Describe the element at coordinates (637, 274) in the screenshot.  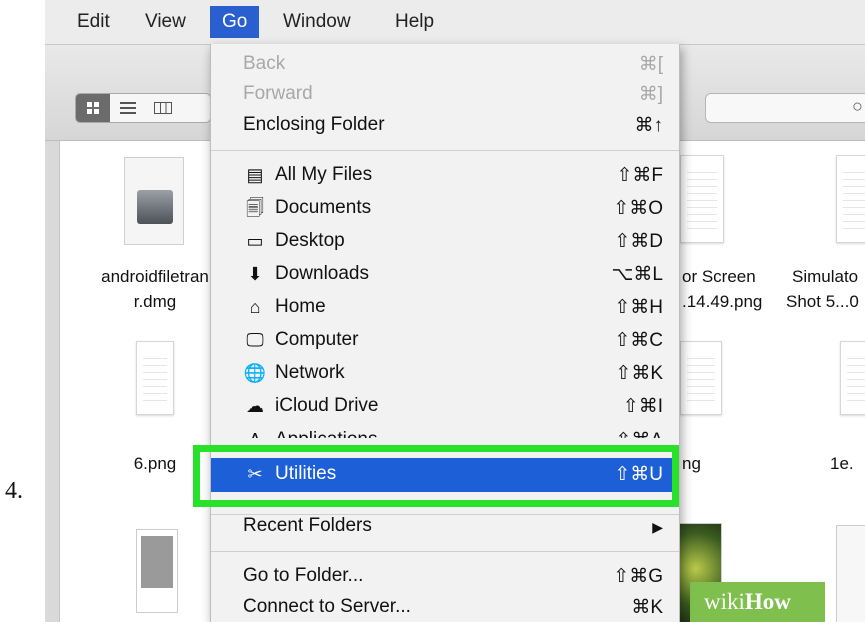
I see `menu-item-shortcut: ⌥⌘L` at that location.